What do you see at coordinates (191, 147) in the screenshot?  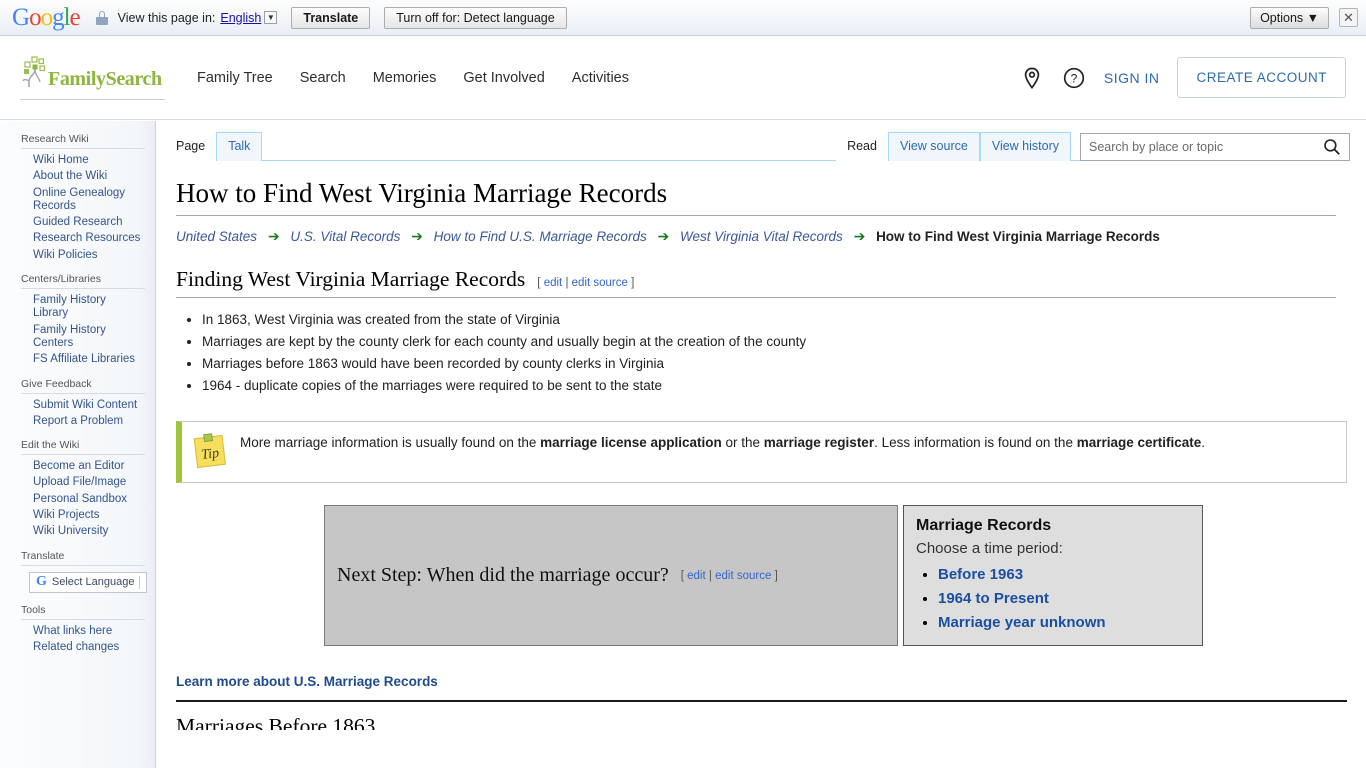 I see `tab-page: Page` at bounding box center [191, 147].